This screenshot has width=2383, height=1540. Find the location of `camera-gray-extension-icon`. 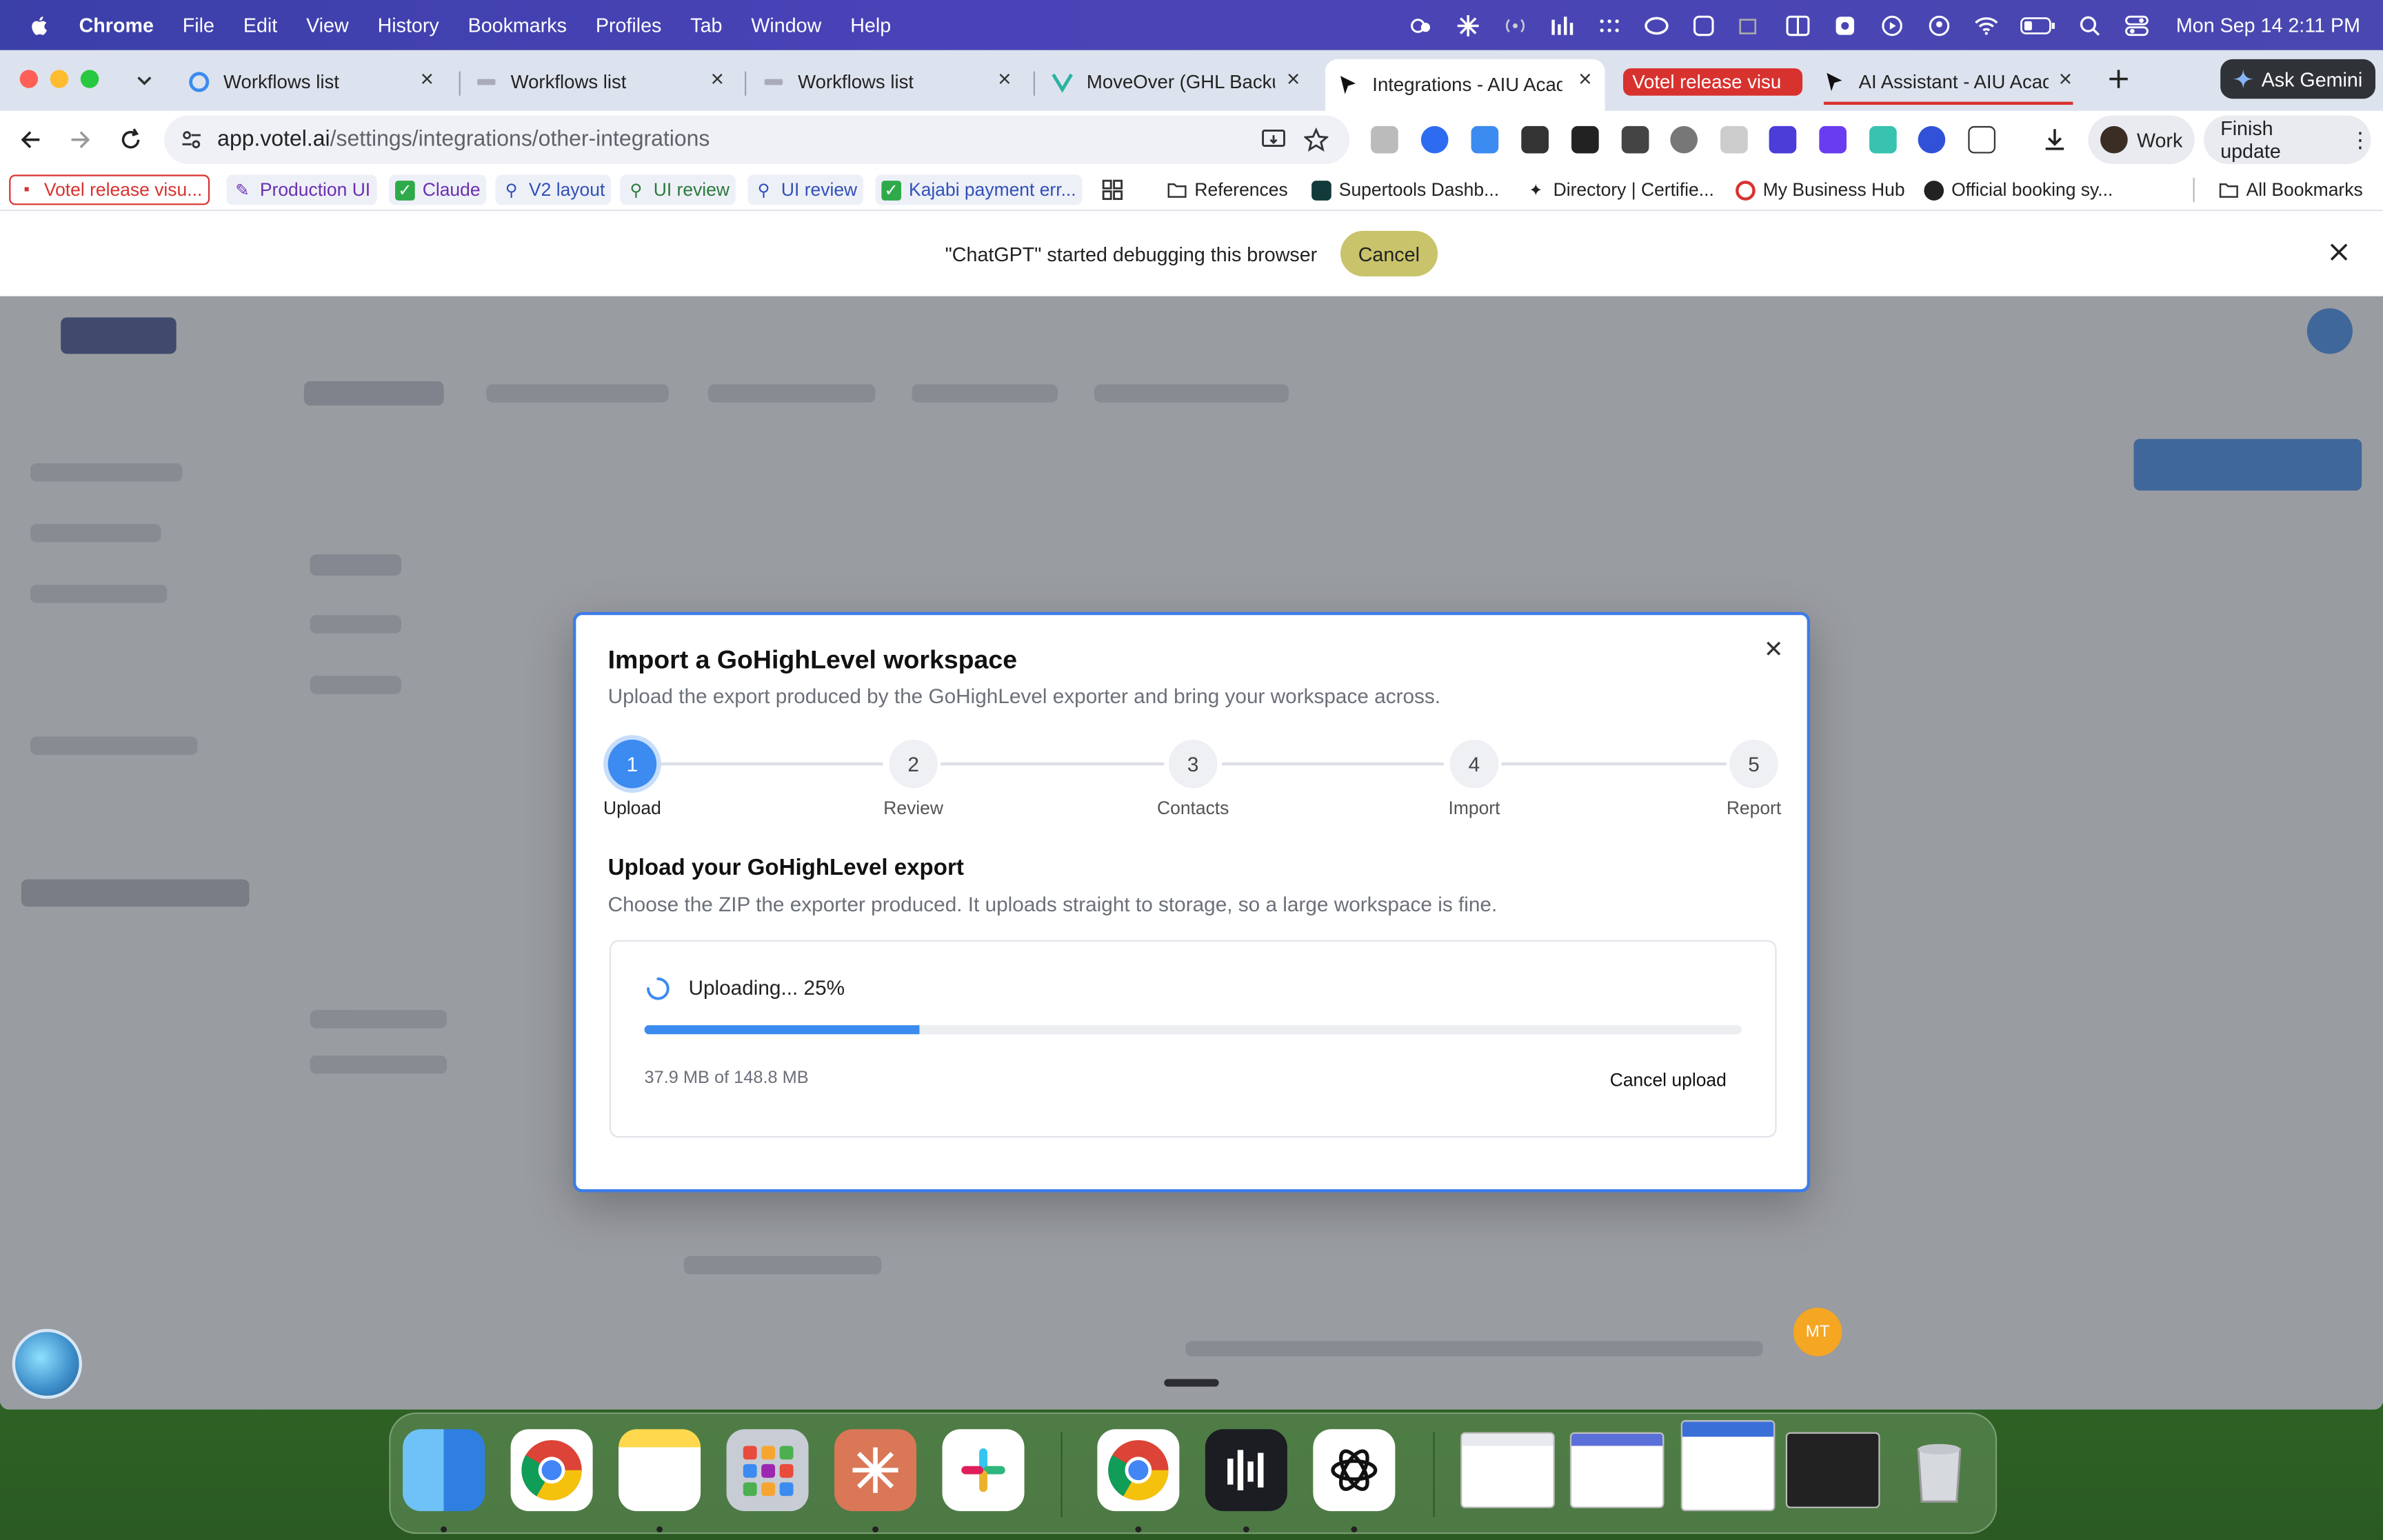

camera-gray-extension-icon is located at coordinates (1734, 140).